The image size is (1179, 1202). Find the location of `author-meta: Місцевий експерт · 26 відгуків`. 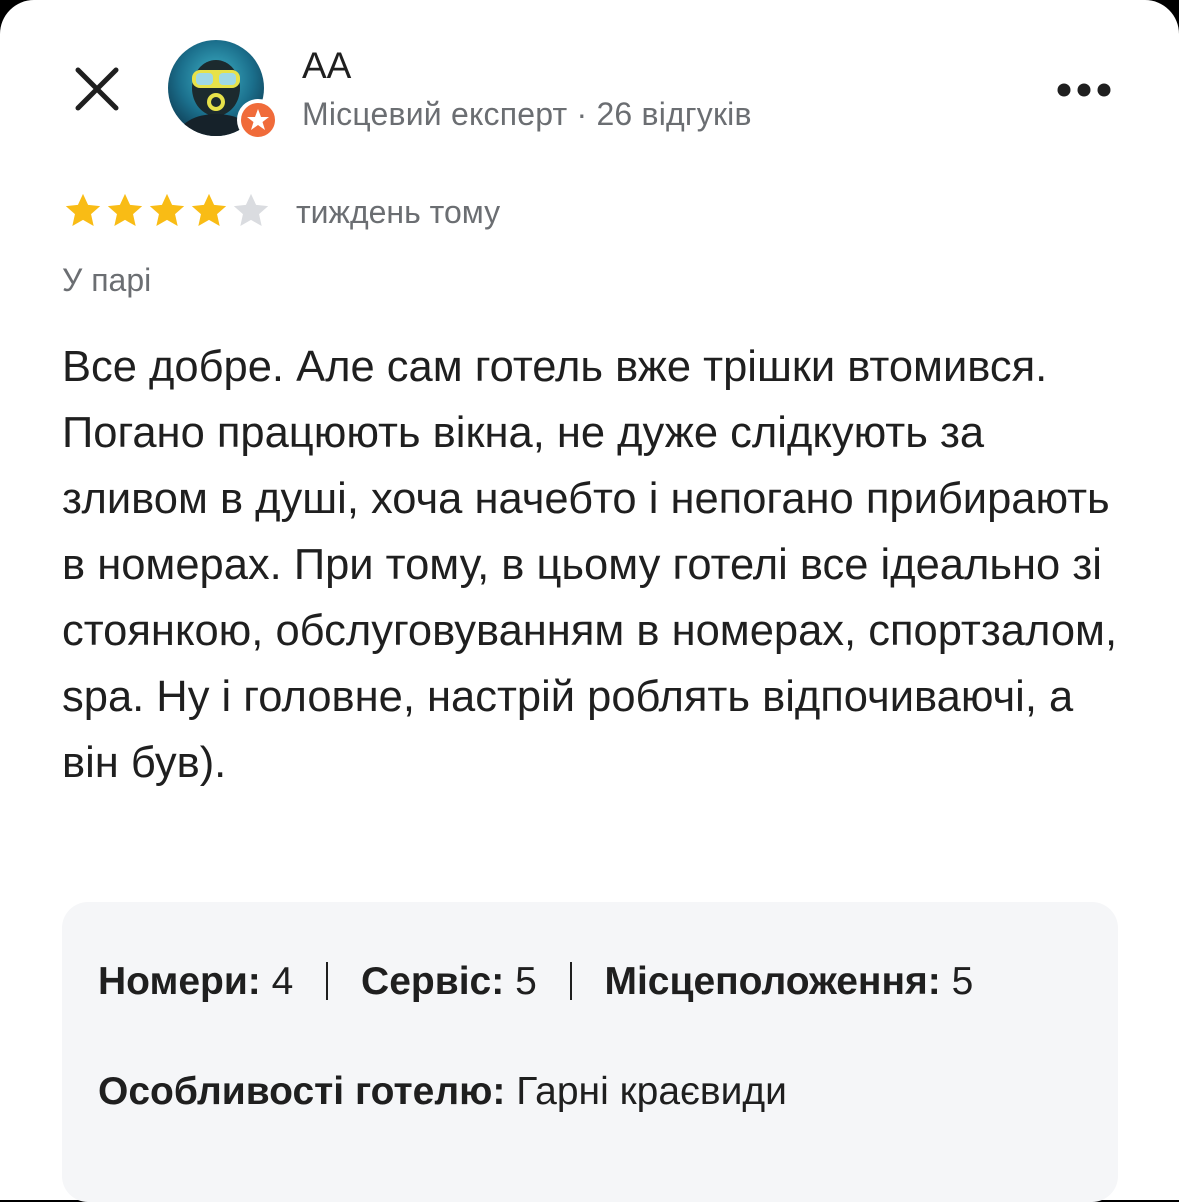

author-meta: Місцевий експерт · 26 відгуків is located at coordinates (527, 114).